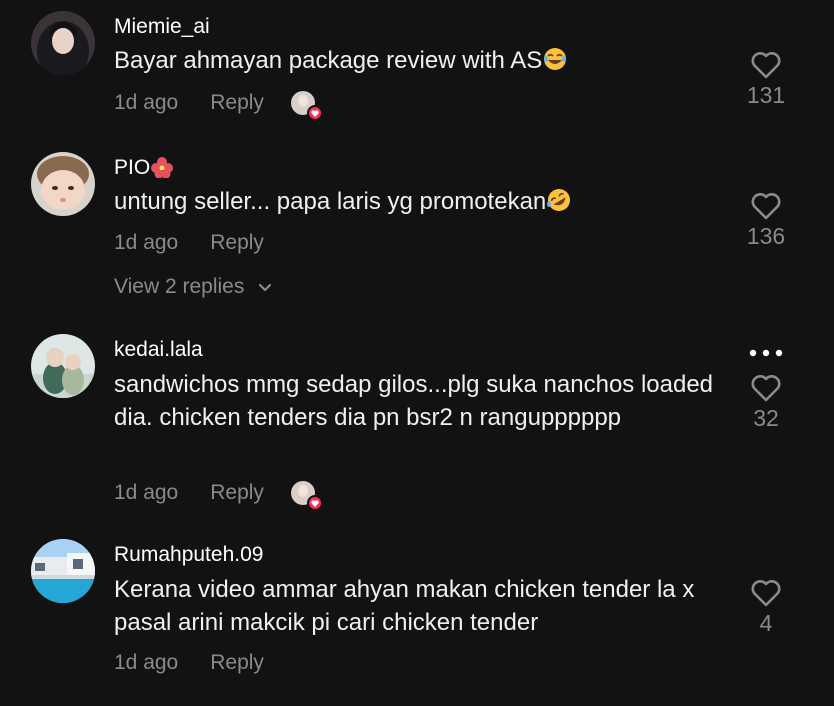  I want to click on like-button: 4, so click(766, 607).